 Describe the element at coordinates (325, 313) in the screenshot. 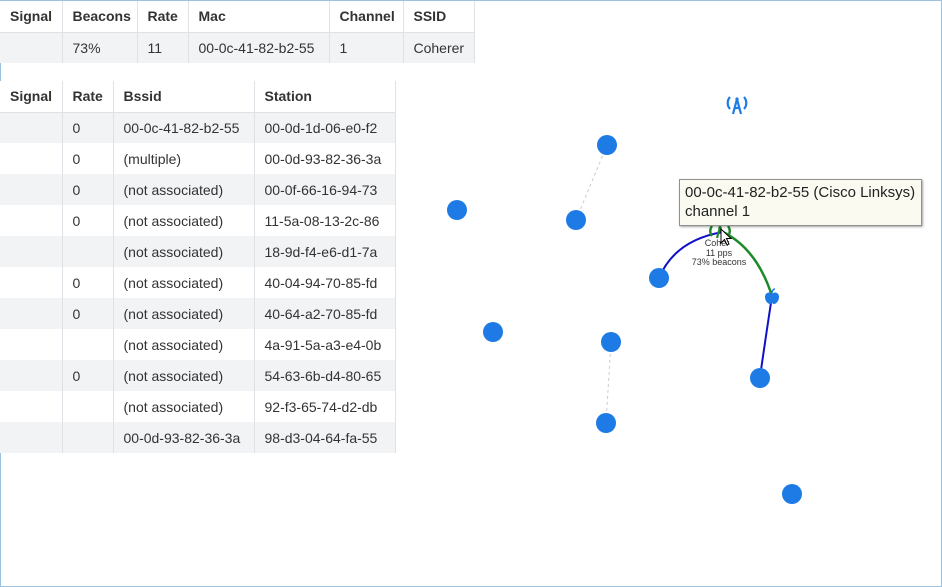

I see `cell-station: 40-64-a2-70-85-fd` at that location.